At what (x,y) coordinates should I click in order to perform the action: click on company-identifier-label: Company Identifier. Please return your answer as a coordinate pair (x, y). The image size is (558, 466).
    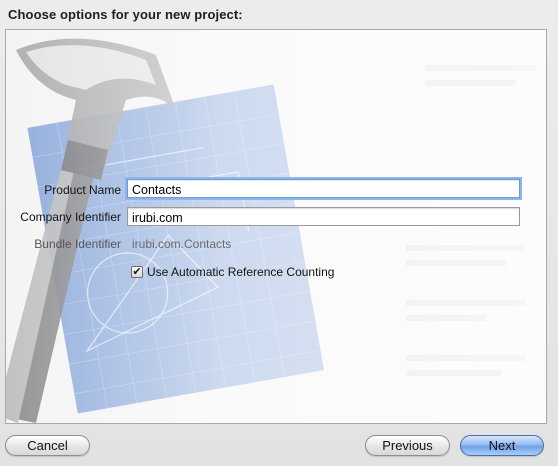
    Looking at the image, I should click on (70, 217).